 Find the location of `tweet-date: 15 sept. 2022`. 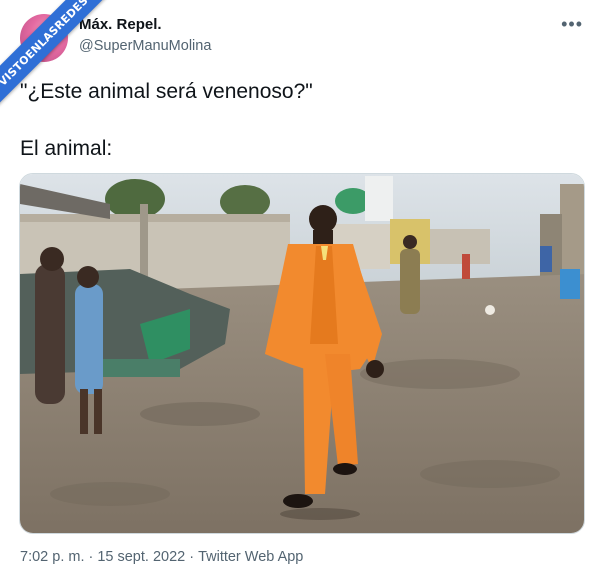

tweet-date: 15 sept. 2022 is located at coordinates (141, 557).